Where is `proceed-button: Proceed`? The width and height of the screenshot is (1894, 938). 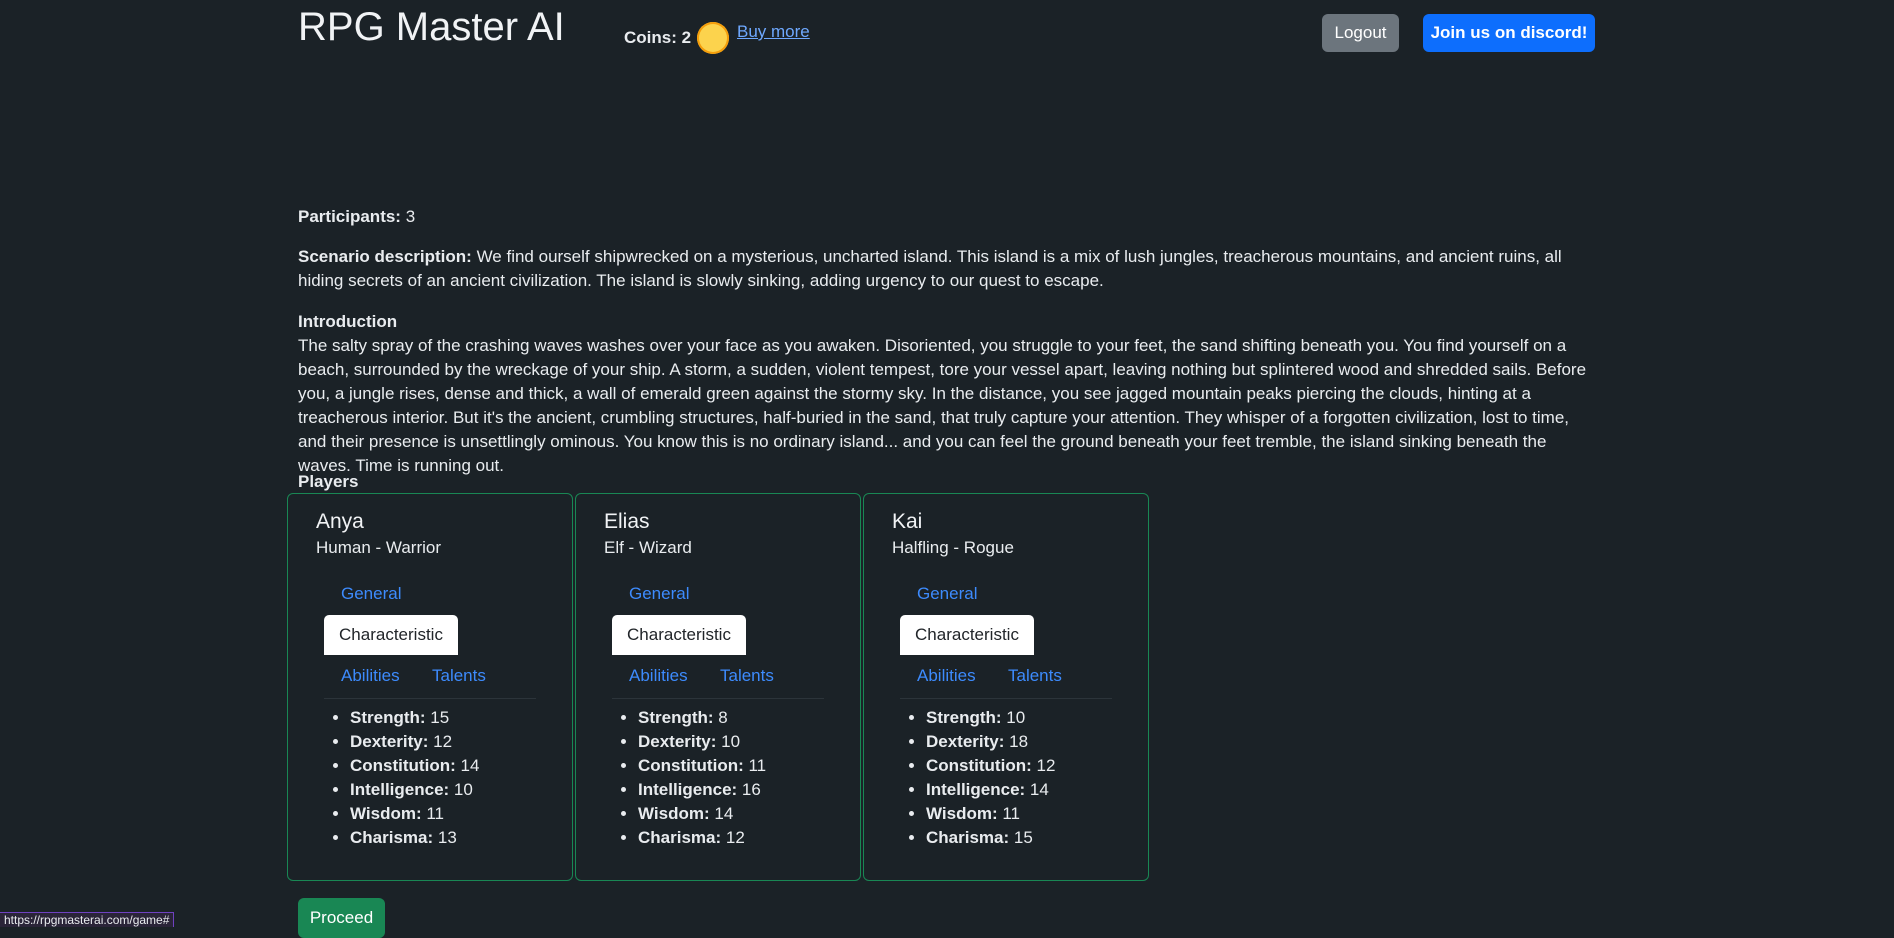
proceed-button: Proceed is located at coordinates (341, 918).